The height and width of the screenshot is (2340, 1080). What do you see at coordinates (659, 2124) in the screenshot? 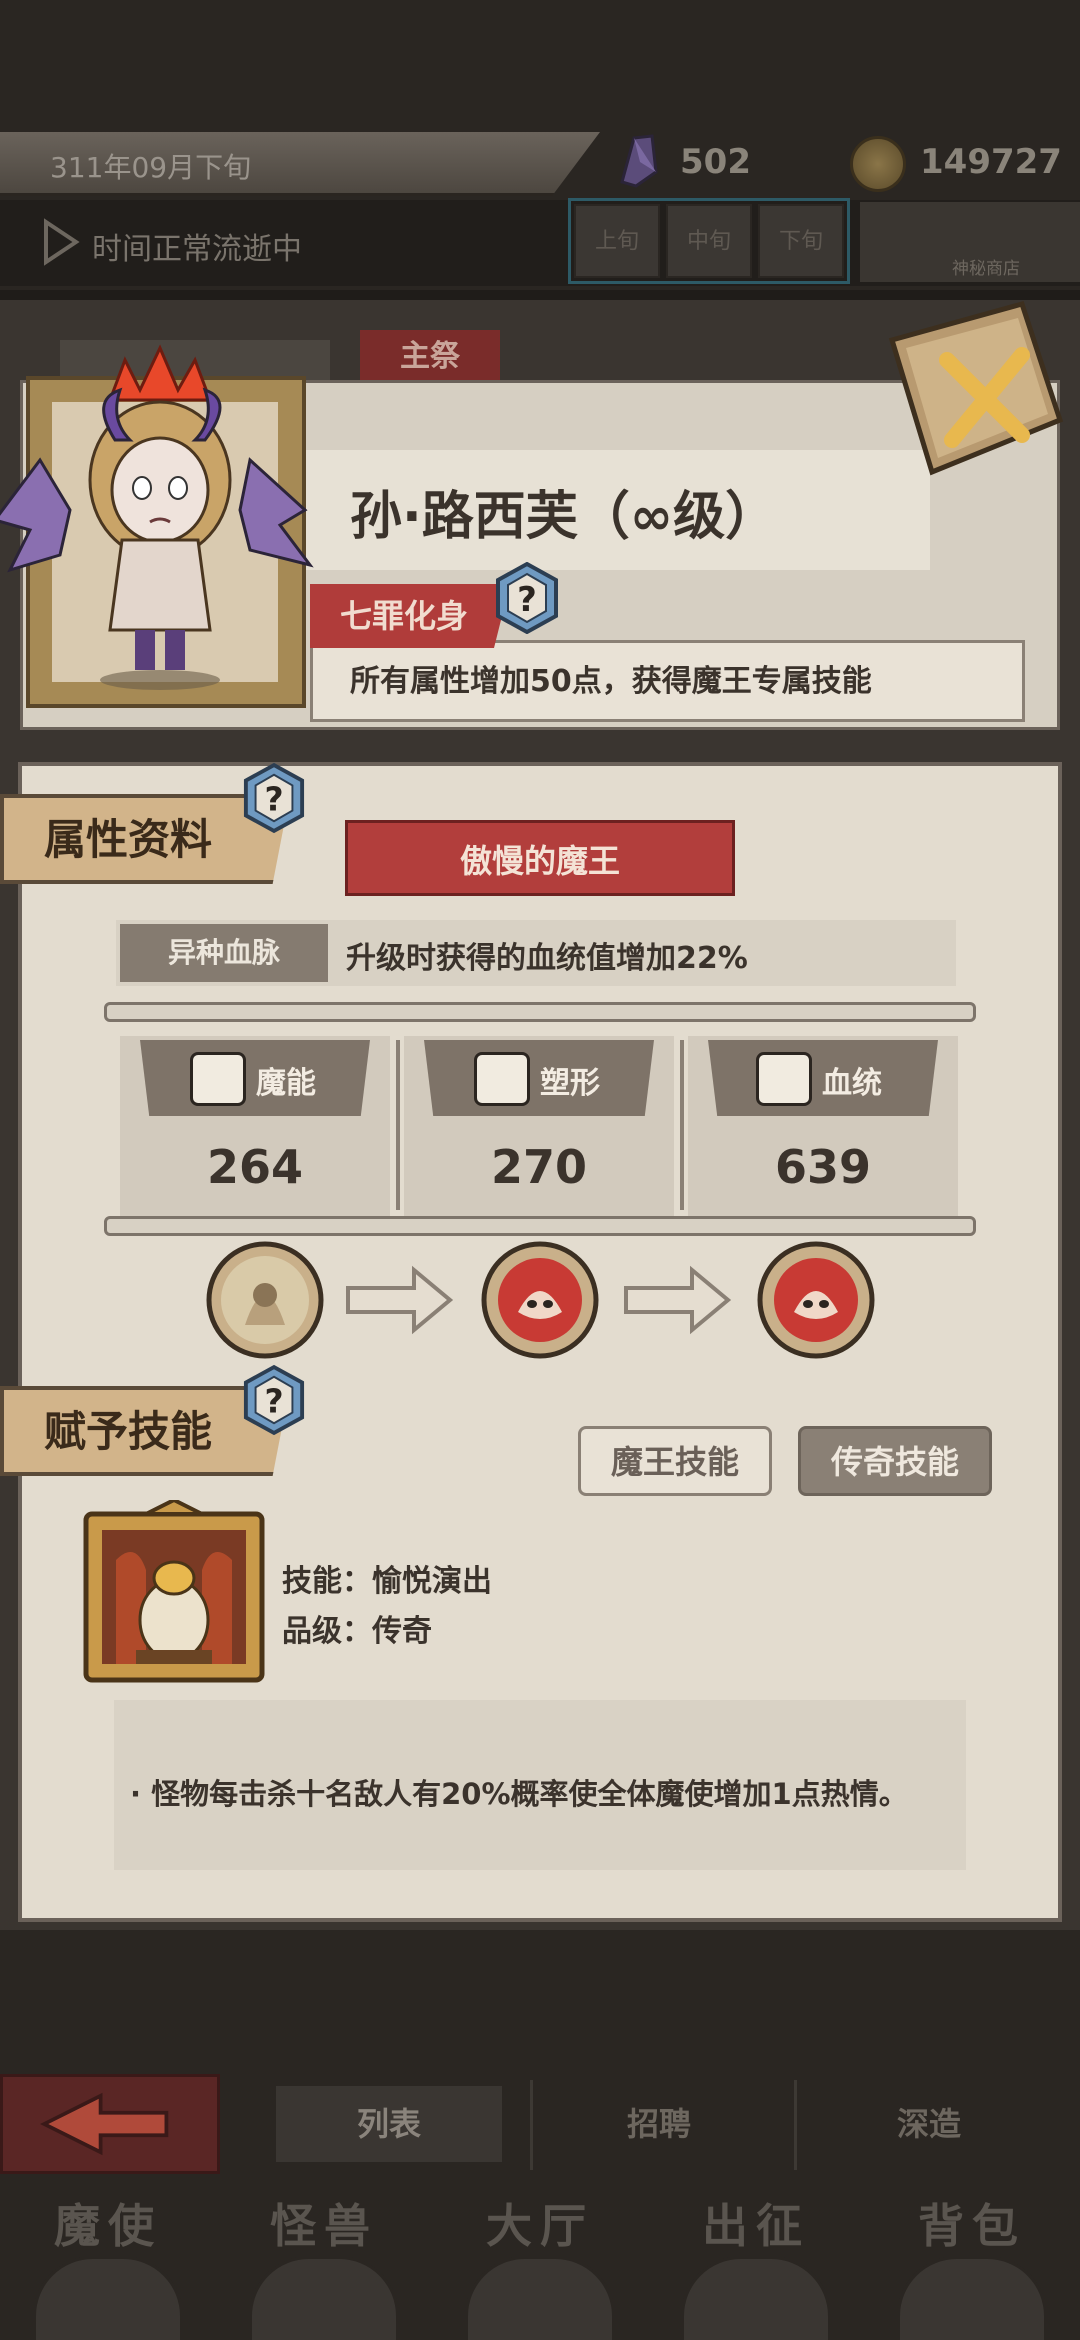
I see `nav-recruit-tab: 招聘` at bounding box center [659, 2124].